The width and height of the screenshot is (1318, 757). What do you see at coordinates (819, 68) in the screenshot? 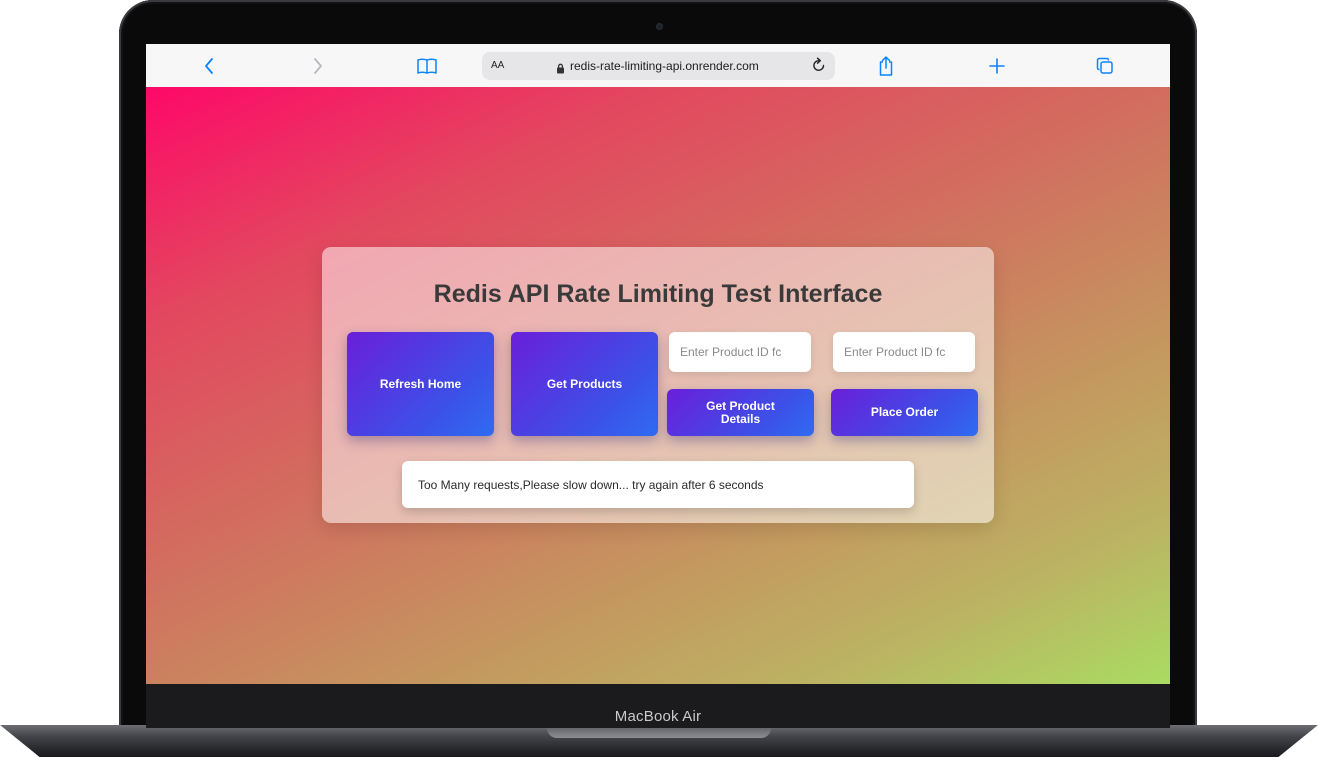
I see `reload-icon` at bounding box center [819, 68].